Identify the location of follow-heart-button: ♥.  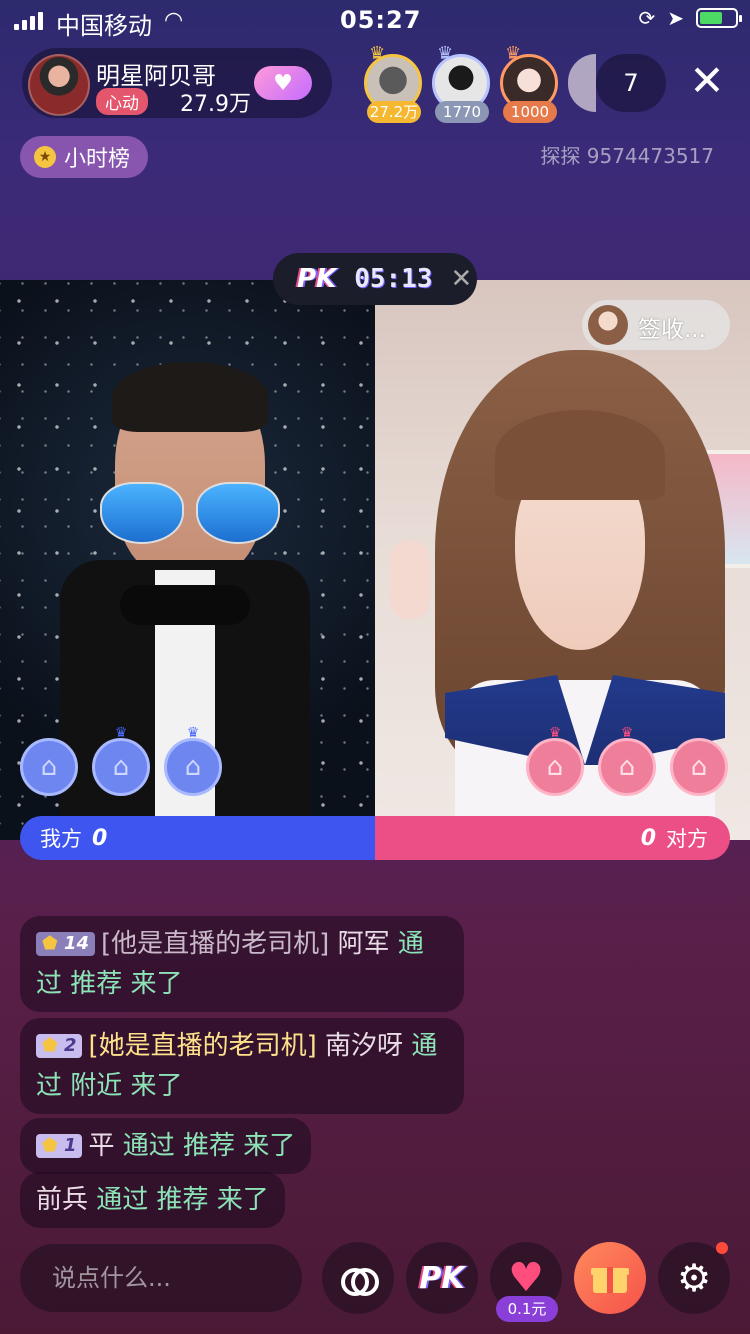
(283, 83).